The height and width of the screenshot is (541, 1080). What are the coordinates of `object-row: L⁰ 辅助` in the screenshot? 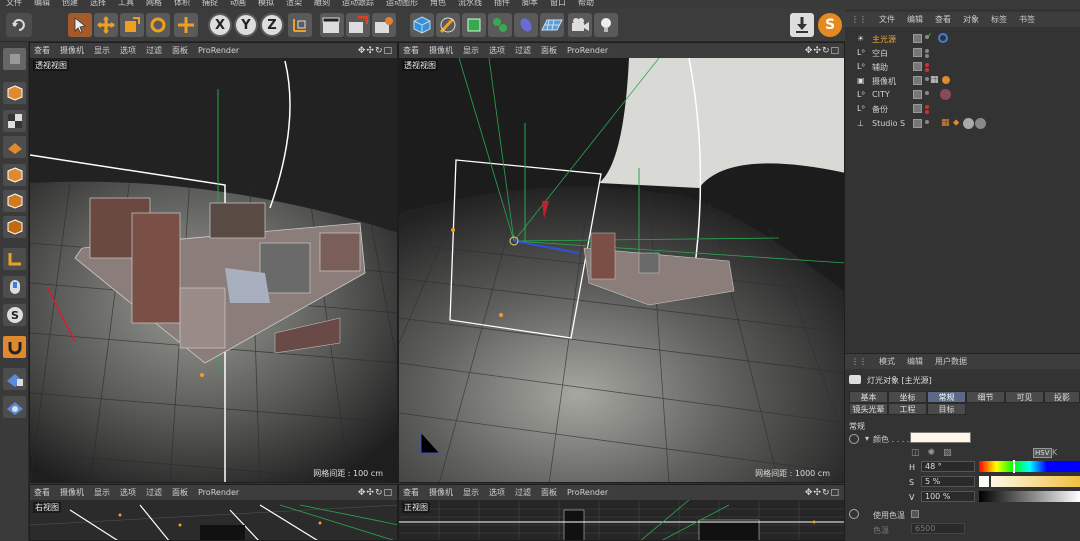 It's located at (962, 67).